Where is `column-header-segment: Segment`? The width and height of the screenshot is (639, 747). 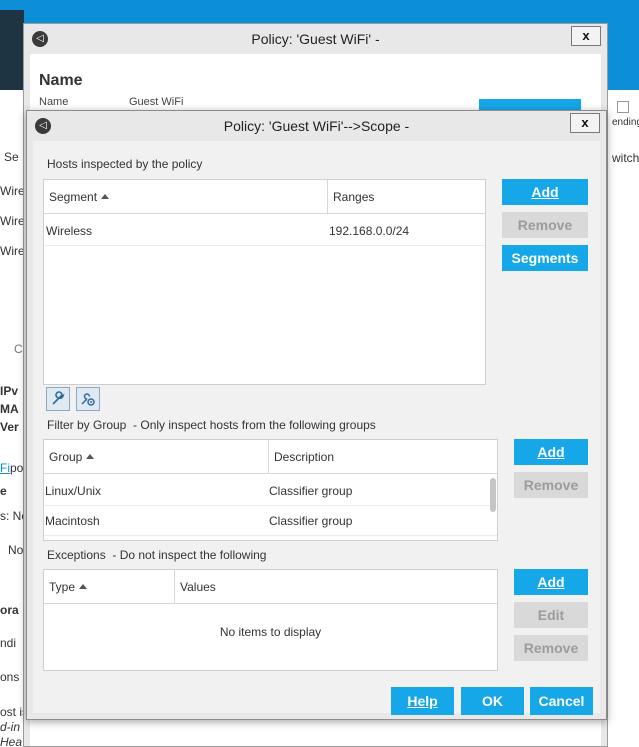 column-header-segment: Segment is located at coordinates (185, 197).